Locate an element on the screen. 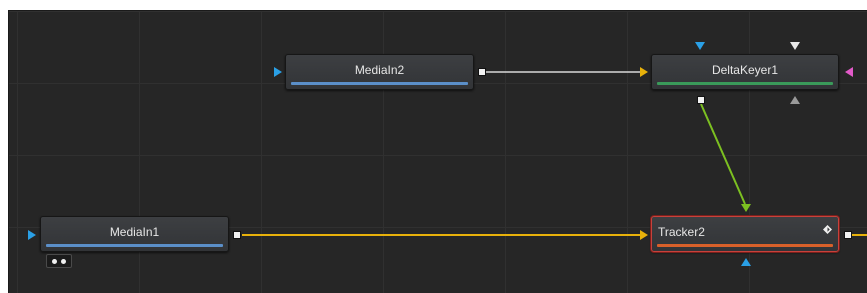 The width and height of the screenshot is (867, 293). deltakeyer1-top-input-blue is located at coordinates (700, 46).